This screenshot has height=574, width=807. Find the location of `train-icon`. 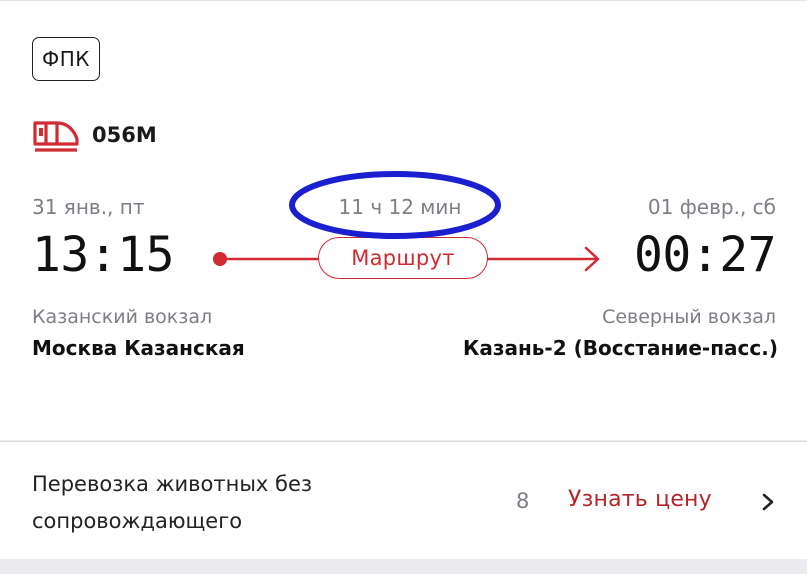

train-icon is located at coordinates (56, 136).